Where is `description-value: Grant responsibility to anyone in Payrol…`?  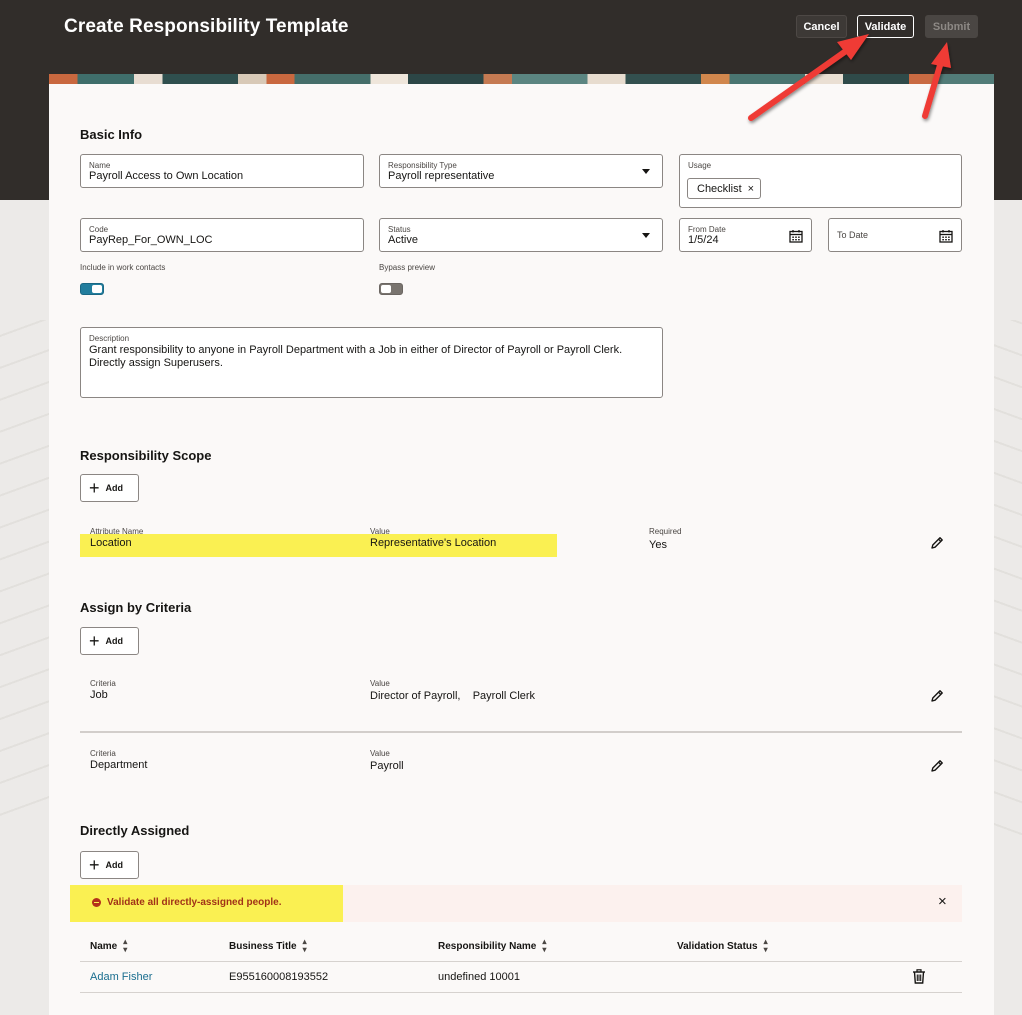 description-value: Grant responsibility to anyone in Payrol… is located at coordinates (369, 357).